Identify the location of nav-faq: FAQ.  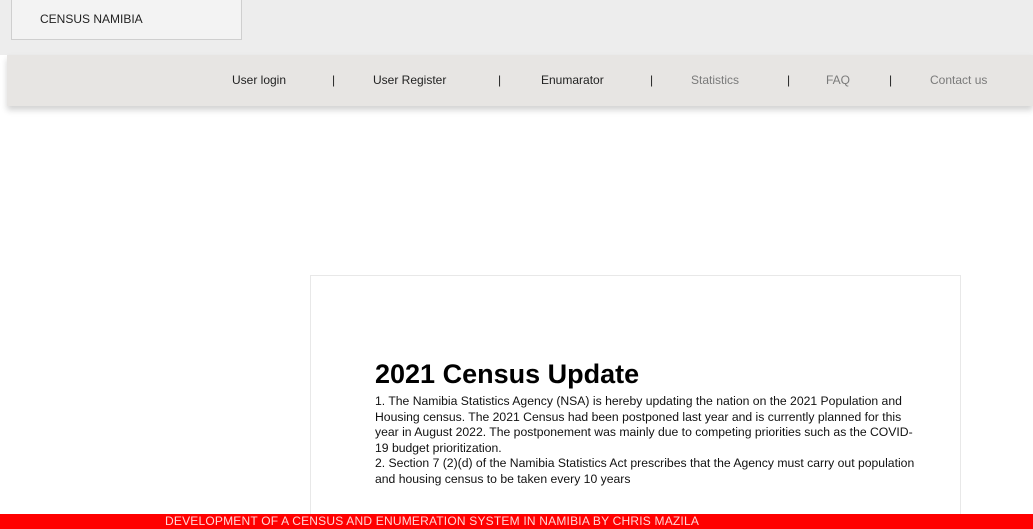
(838, 80).